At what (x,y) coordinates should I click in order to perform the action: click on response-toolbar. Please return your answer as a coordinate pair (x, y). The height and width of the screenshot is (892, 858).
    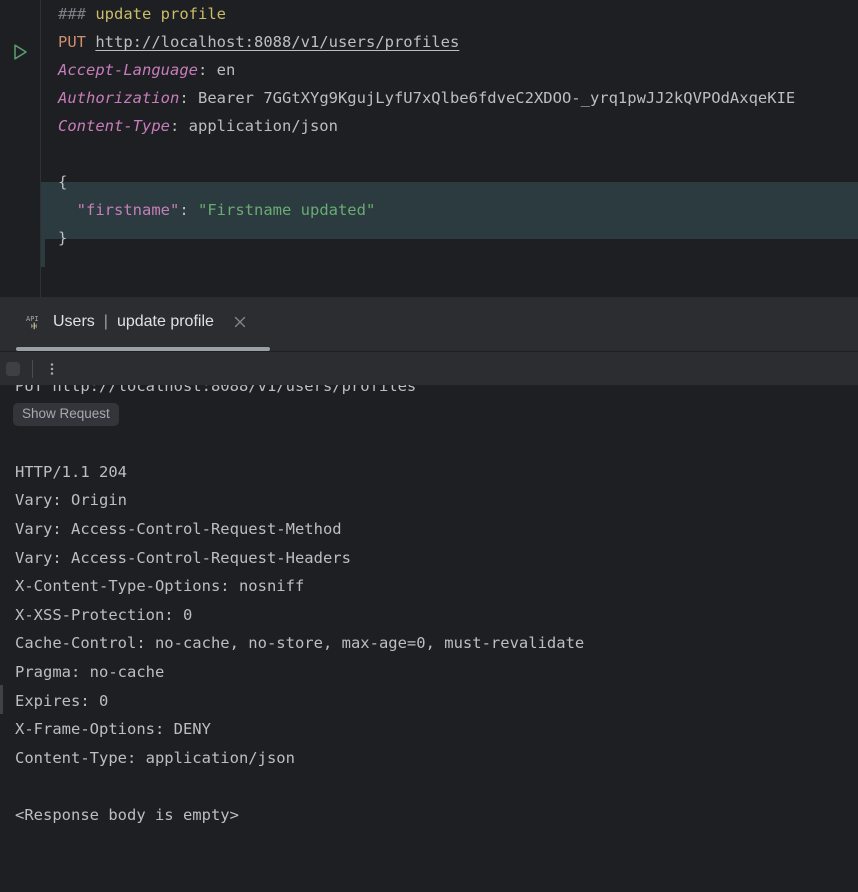
    Looking at the image, I should click on (429, 368).